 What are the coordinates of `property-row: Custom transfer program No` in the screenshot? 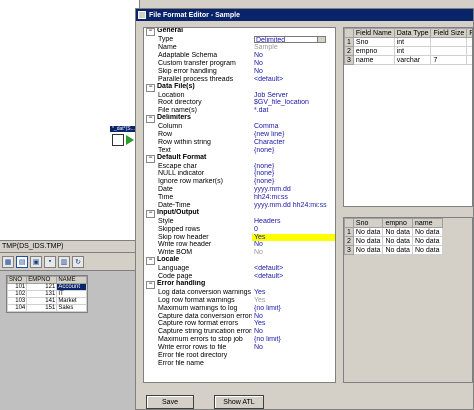 It's located at (239, 64).